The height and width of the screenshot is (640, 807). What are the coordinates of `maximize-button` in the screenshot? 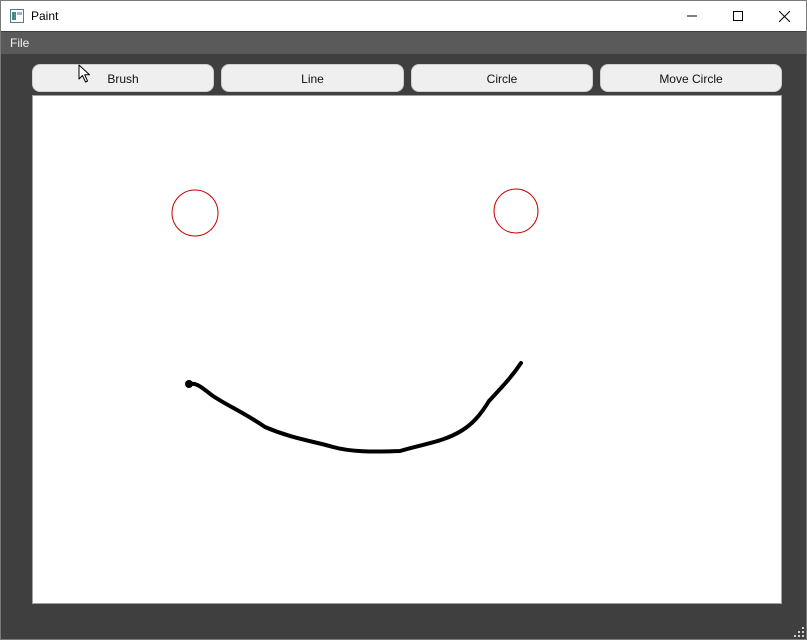 It's located at (738, 16).